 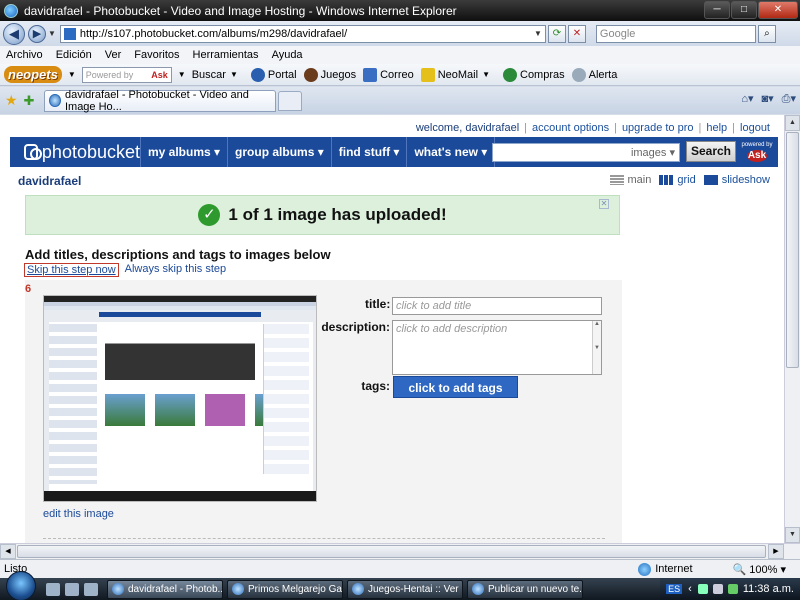 I want to click on zoom-level: 🔍 100% ▾, so click(x=759, y=569).